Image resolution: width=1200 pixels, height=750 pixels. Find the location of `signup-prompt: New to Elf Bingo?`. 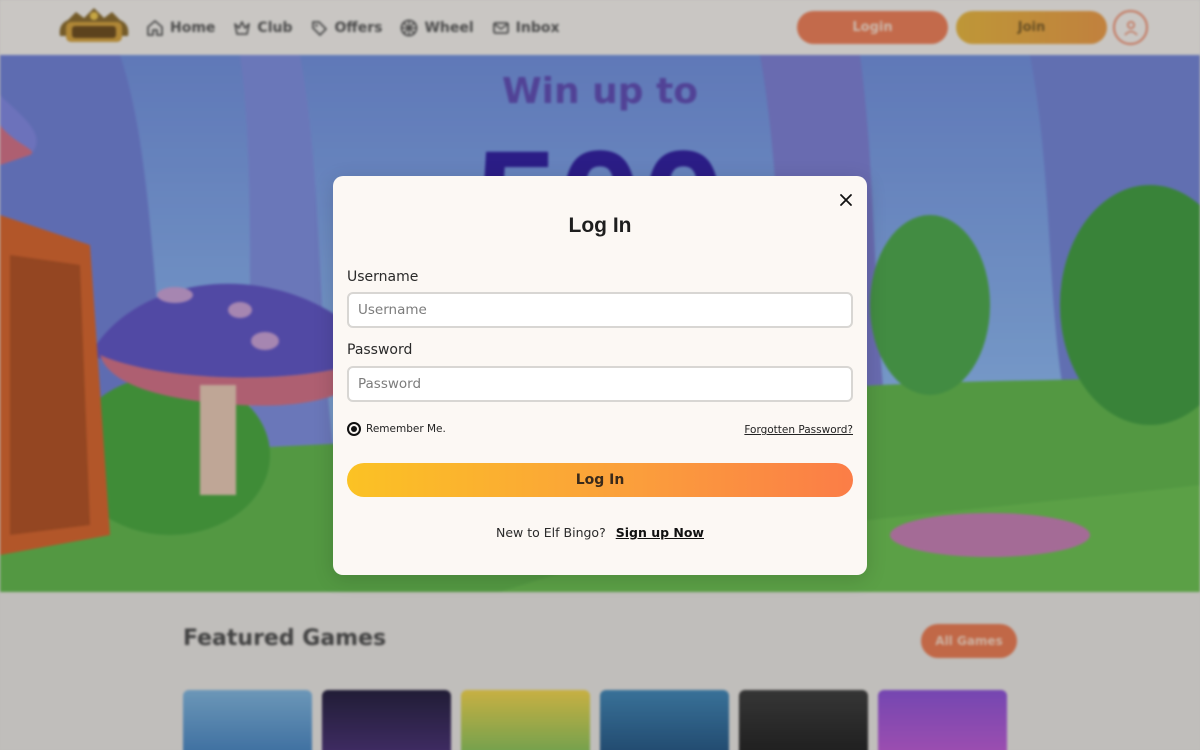

signup-prompt: New to Elf Bingo? is located at coordinates (551, 532).